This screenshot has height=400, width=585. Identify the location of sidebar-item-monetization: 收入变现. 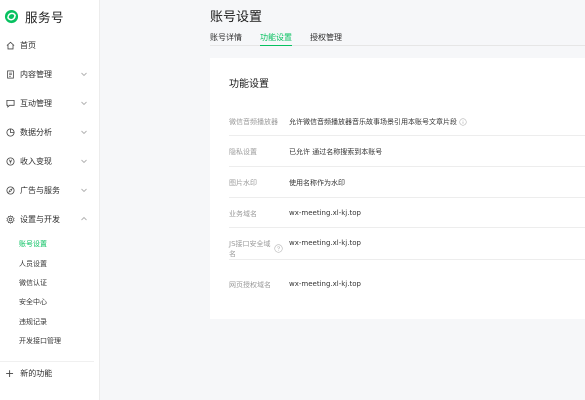
(50, 161).